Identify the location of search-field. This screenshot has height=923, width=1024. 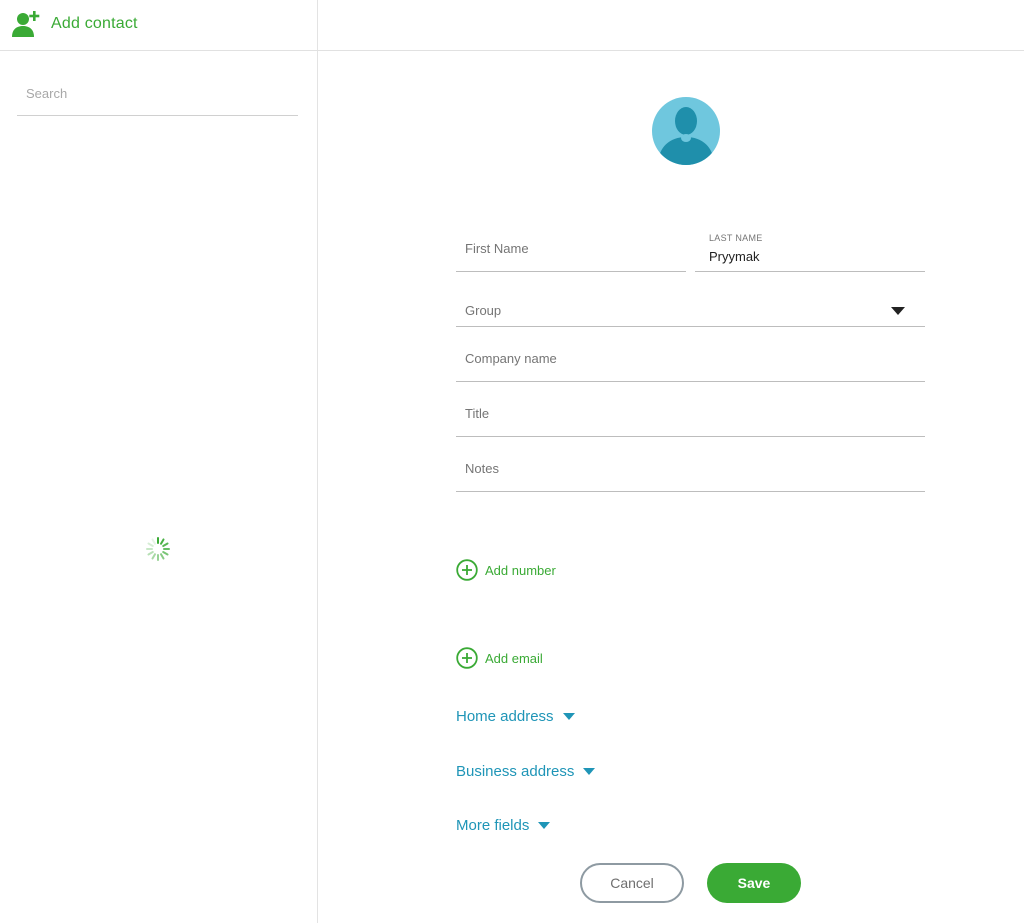
(157, 96).